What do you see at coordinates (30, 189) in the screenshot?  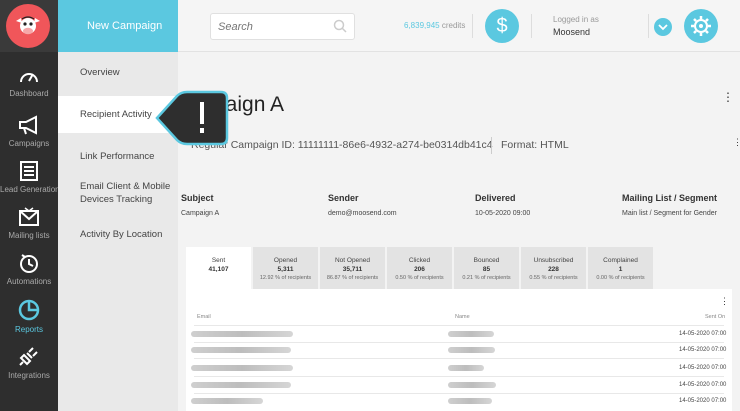 I see `nav-label: Lead Generation` at bounding box center [30, 189].